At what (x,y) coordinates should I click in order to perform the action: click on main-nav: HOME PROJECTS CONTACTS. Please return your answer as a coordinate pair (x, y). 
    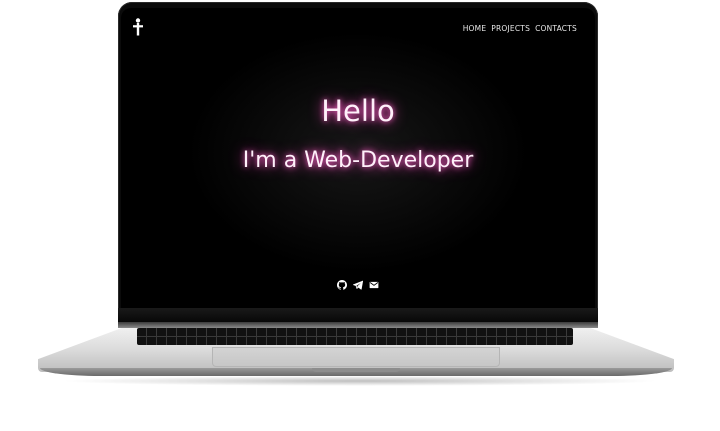
    Looking at the image, I should click on (520, 28).